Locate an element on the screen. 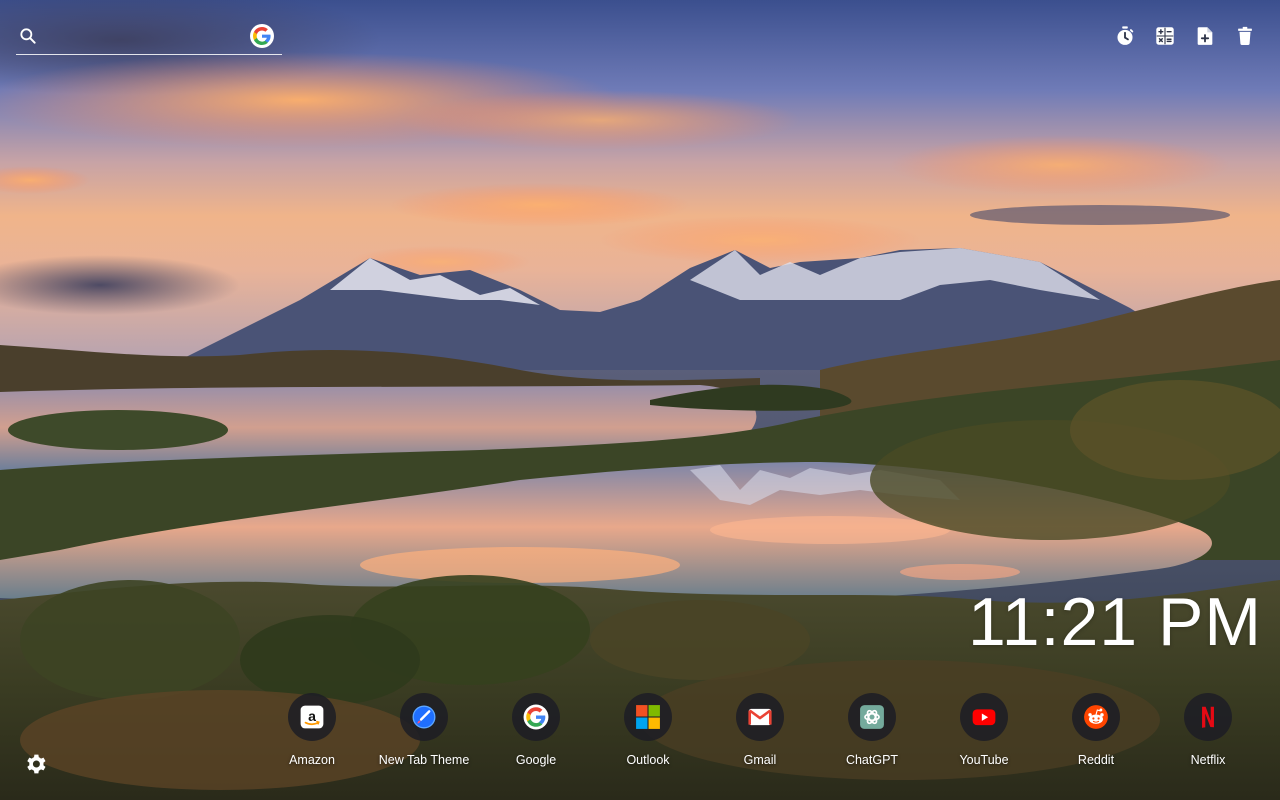 Image resolution: width=1280 pixels, height=800 pixels. trash-button is located at coordinates (1245, 36).